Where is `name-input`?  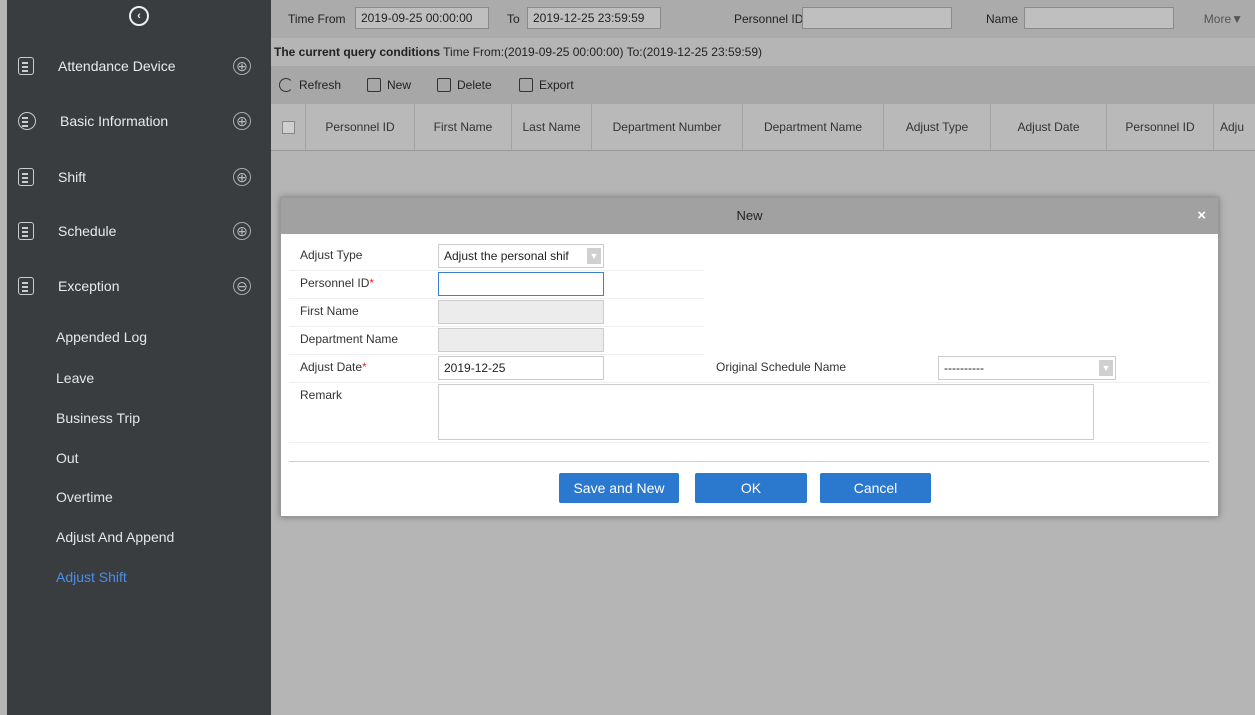 name-input is located at coordinates (1099, 18).